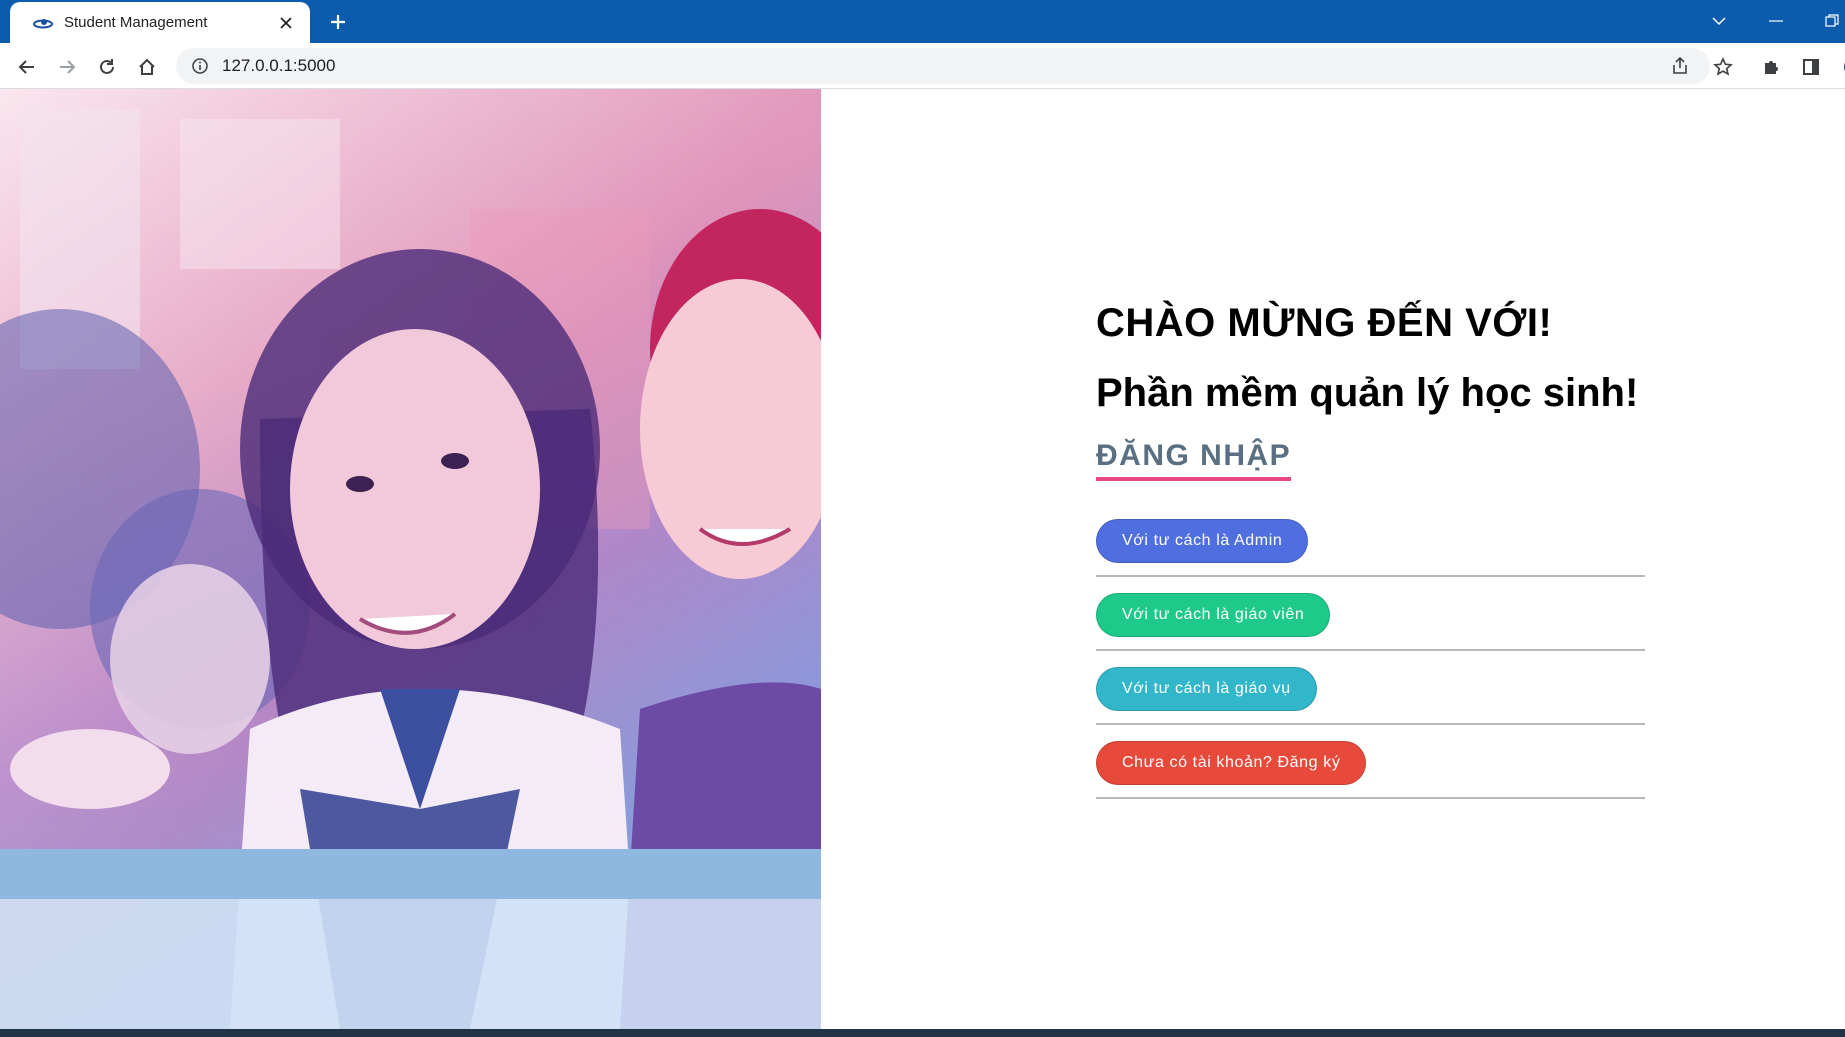 Image resolution: width=1845 pixels, height=1037 pixels. I want to click on tab-search-chevron-icon, so click(1719, 21).